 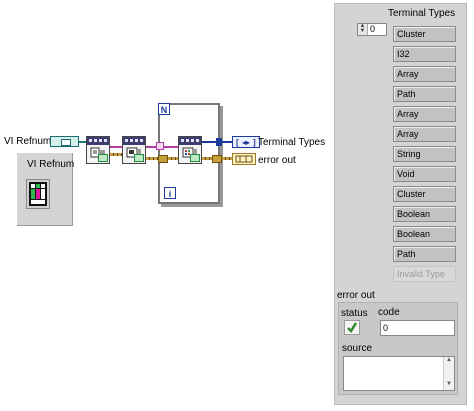 I want to click on error-out-terminal, so click(x=244, y=159).